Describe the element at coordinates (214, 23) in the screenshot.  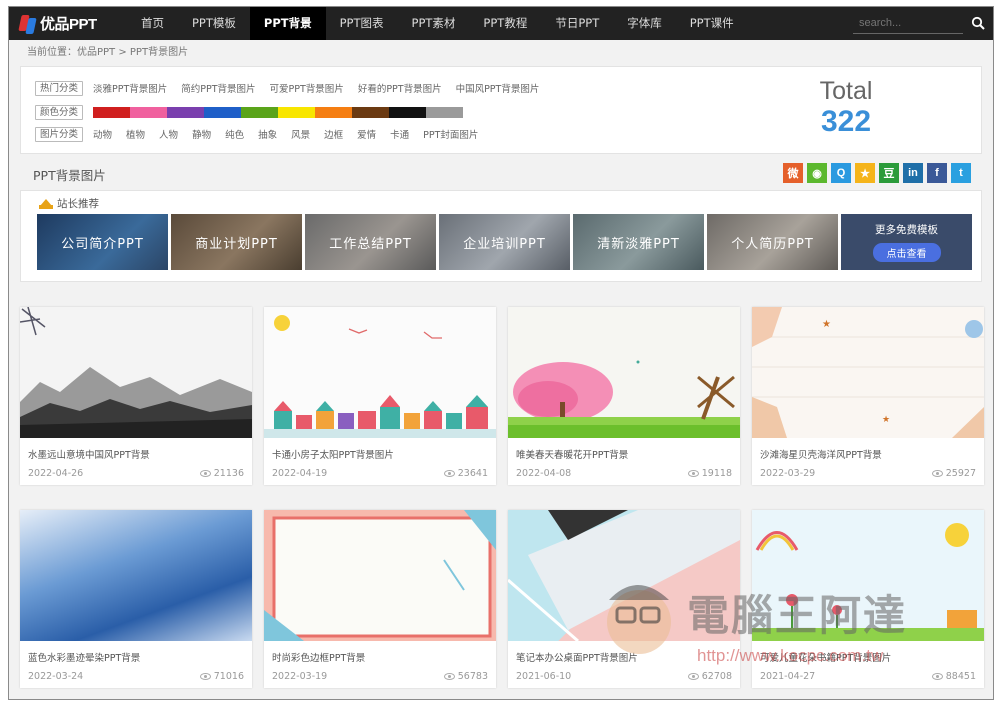
I see `nav-item-ppt-templates: PPT模板` at that location.